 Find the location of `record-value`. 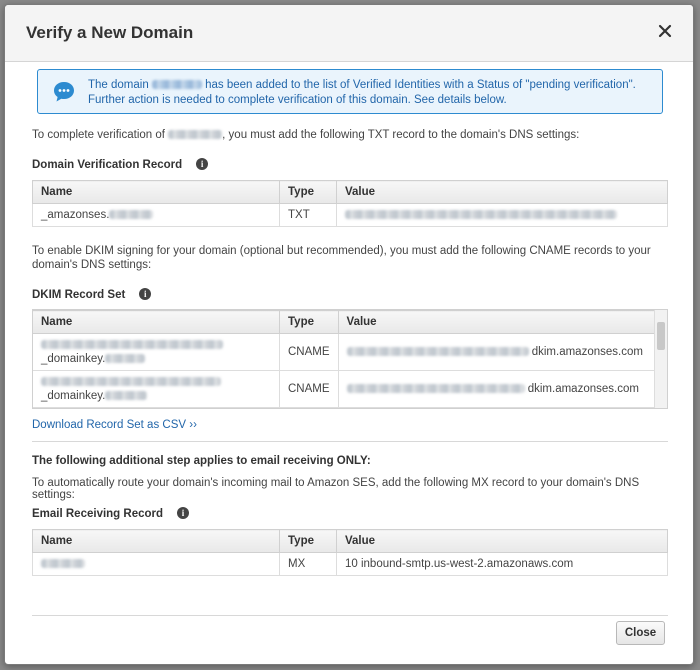

record-value is located at coordinates (502, 215).